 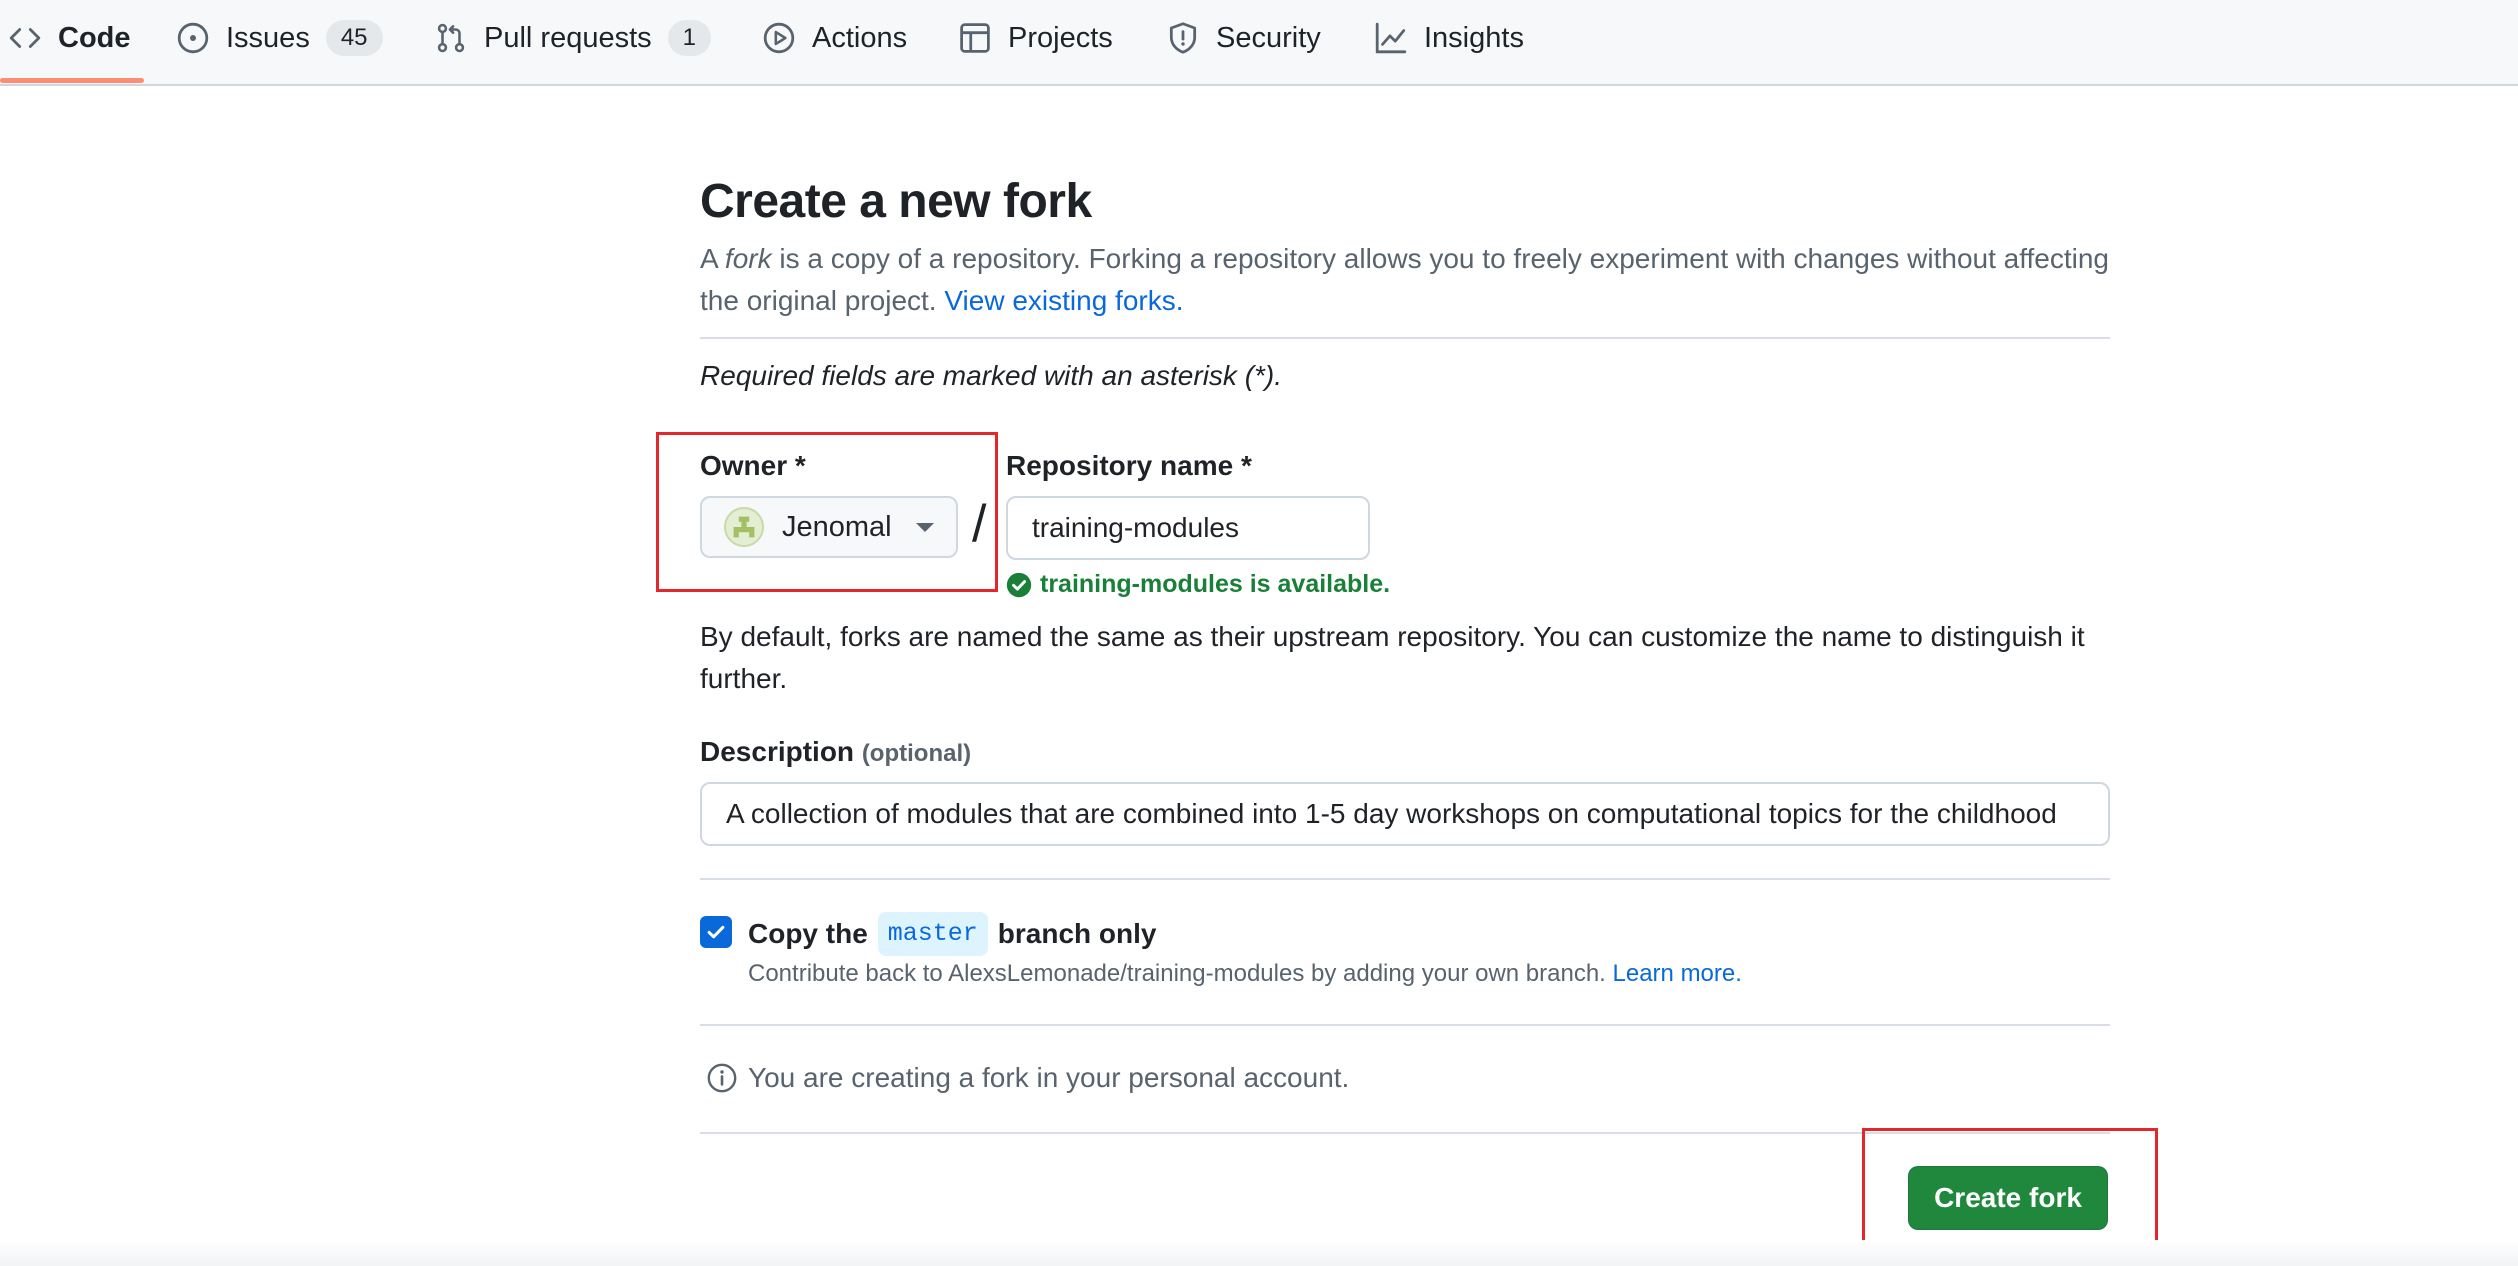 I want to click on bottom-edge, so click(x=1259, y=1253).